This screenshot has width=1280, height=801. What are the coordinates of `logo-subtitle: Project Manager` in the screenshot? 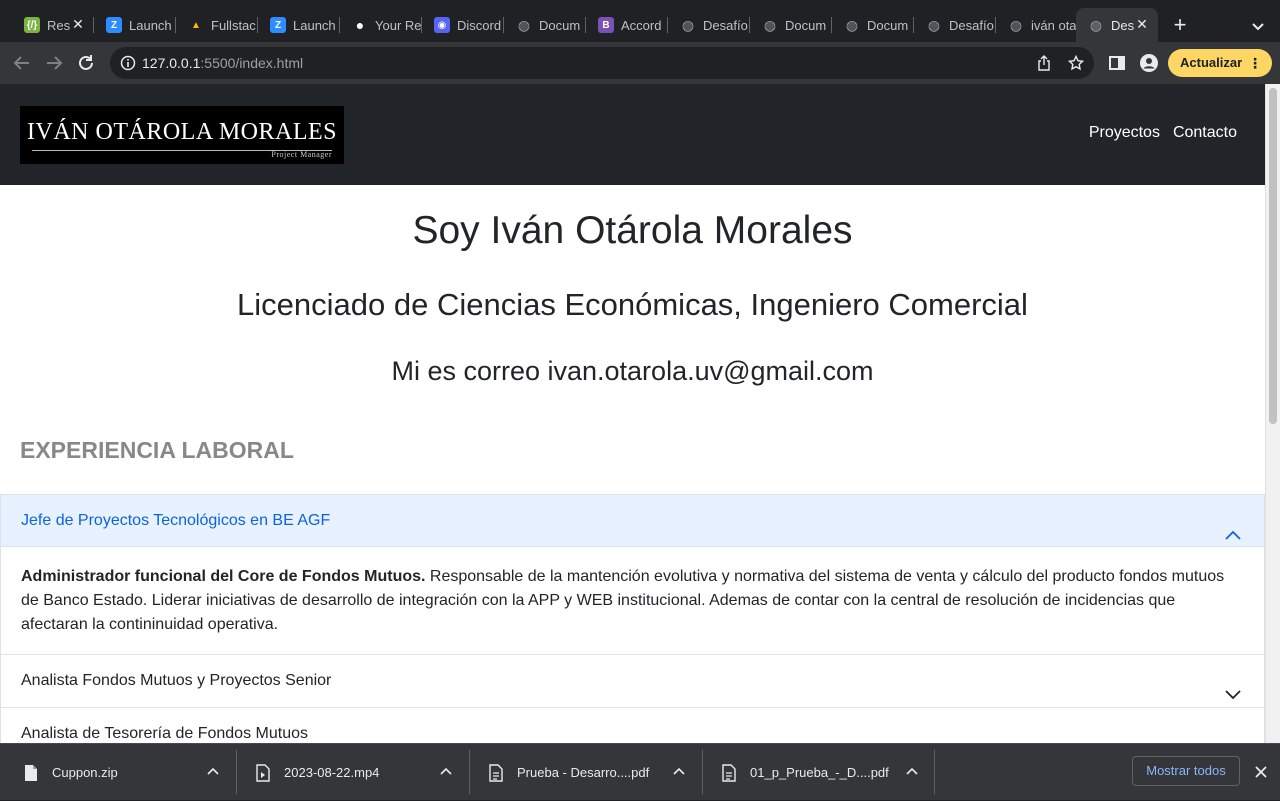 It's located at (301, 154).